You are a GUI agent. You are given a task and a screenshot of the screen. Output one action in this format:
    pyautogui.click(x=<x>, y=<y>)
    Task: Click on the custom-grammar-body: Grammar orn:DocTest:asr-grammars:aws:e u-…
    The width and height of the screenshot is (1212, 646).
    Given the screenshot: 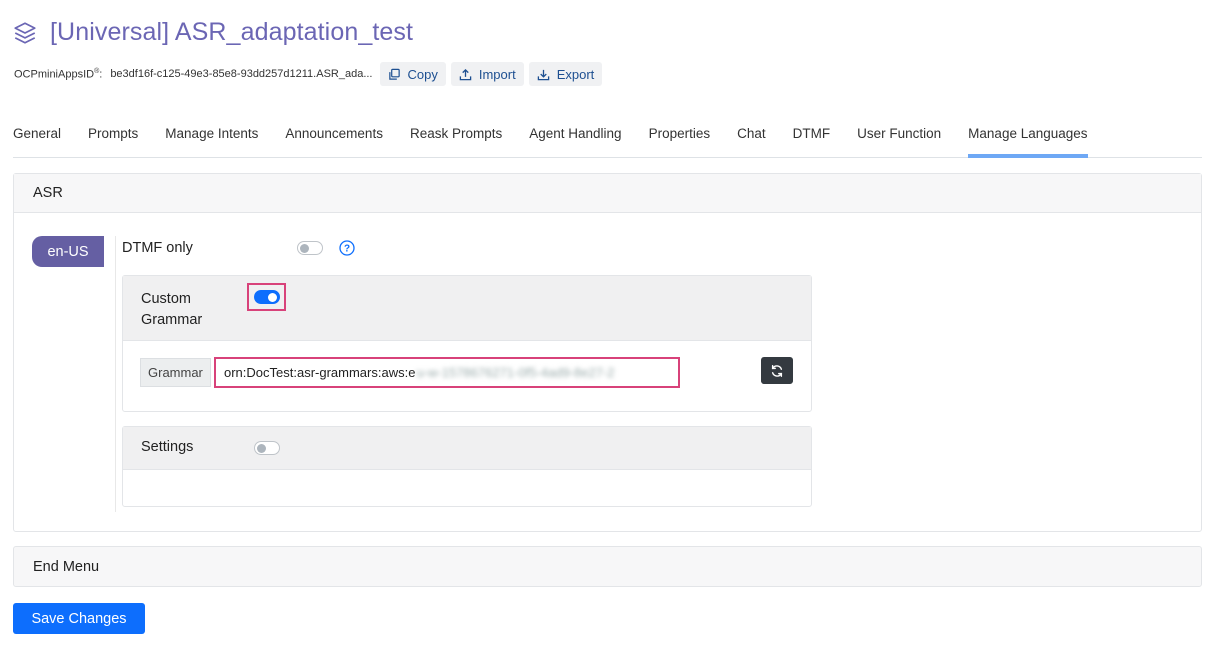 What is the action you would take?
    pyautogui.click(x=467, y=376)
    